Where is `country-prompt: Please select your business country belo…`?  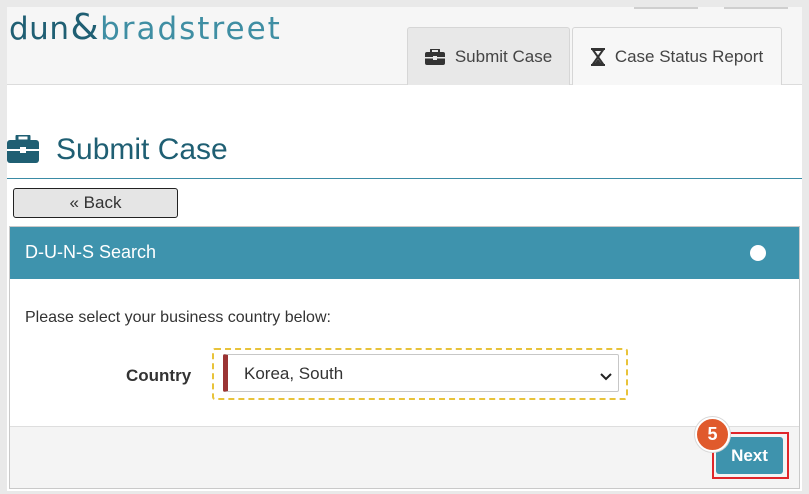
country-prompt: Please select your business country belo… is located at coordinates (178, 317).